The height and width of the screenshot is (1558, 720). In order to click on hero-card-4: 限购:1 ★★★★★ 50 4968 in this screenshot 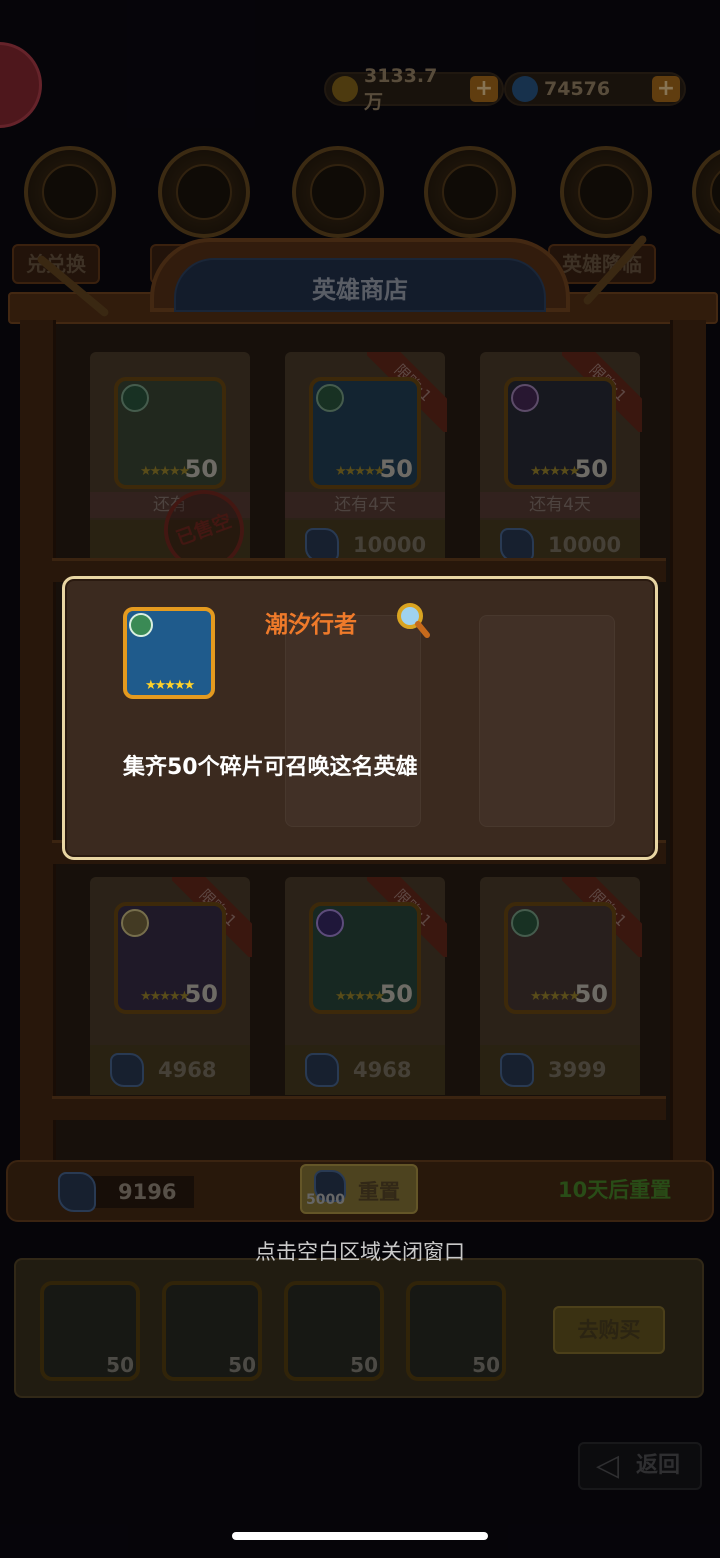, I will do `click(171, 986)`.